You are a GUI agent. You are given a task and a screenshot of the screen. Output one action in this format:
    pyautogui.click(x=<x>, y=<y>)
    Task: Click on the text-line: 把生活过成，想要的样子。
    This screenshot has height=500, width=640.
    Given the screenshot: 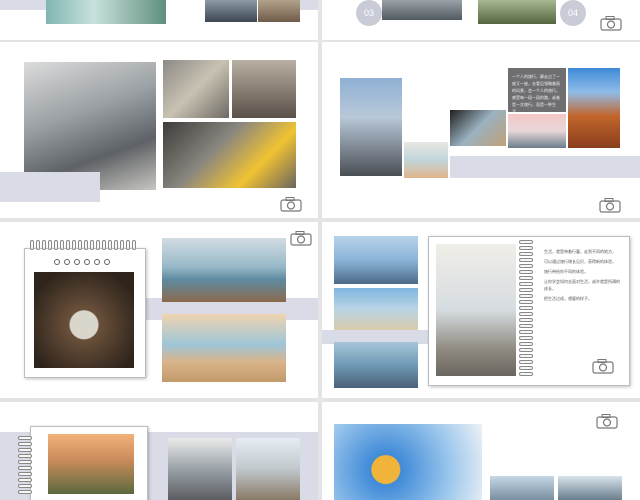 What is the action you would take?
    pyautogui.click(x=568, y=298)
    